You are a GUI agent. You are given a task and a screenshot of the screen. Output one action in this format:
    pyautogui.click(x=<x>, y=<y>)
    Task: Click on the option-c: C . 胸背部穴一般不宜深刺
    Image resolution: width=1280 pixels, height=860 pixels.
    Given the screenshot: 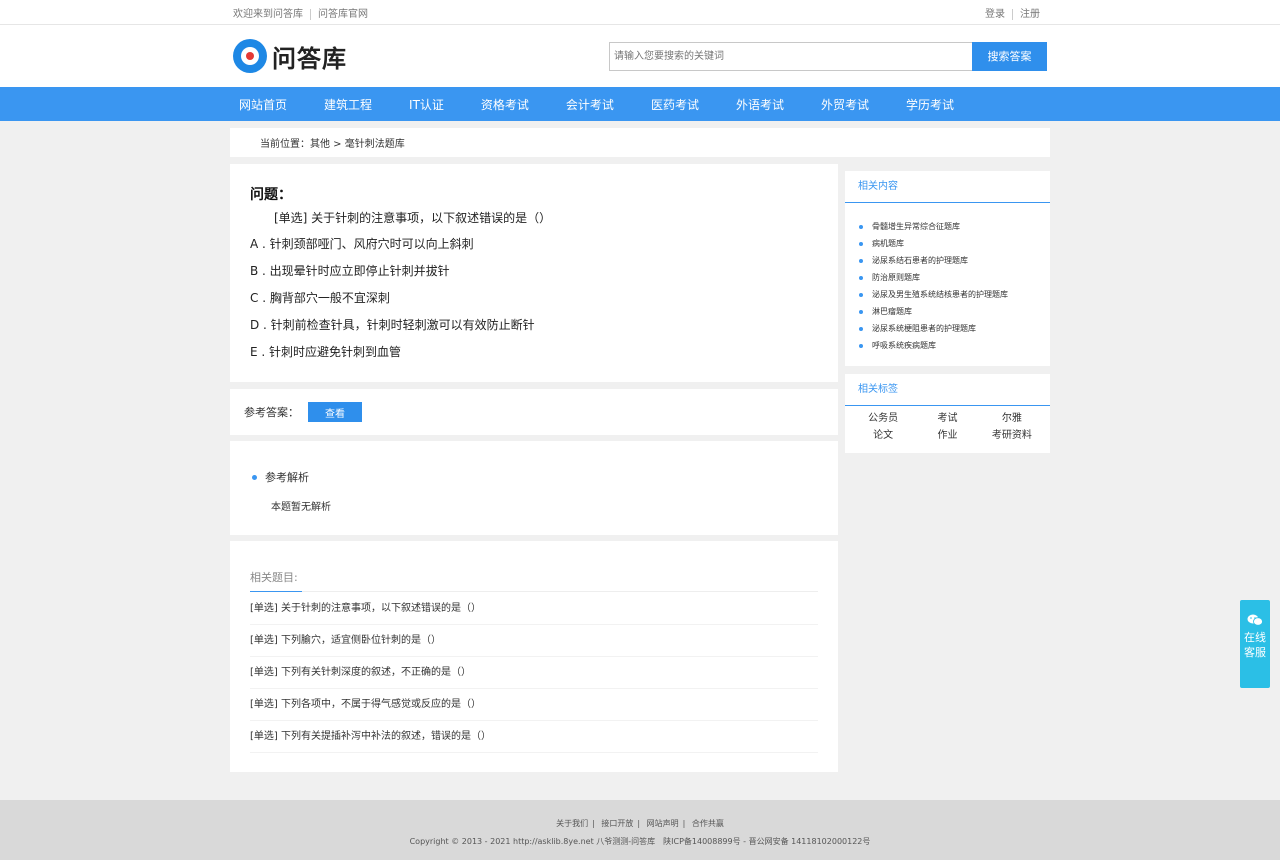 What is the action you would take?
    pyautogui.click(x=320, y=298)
    